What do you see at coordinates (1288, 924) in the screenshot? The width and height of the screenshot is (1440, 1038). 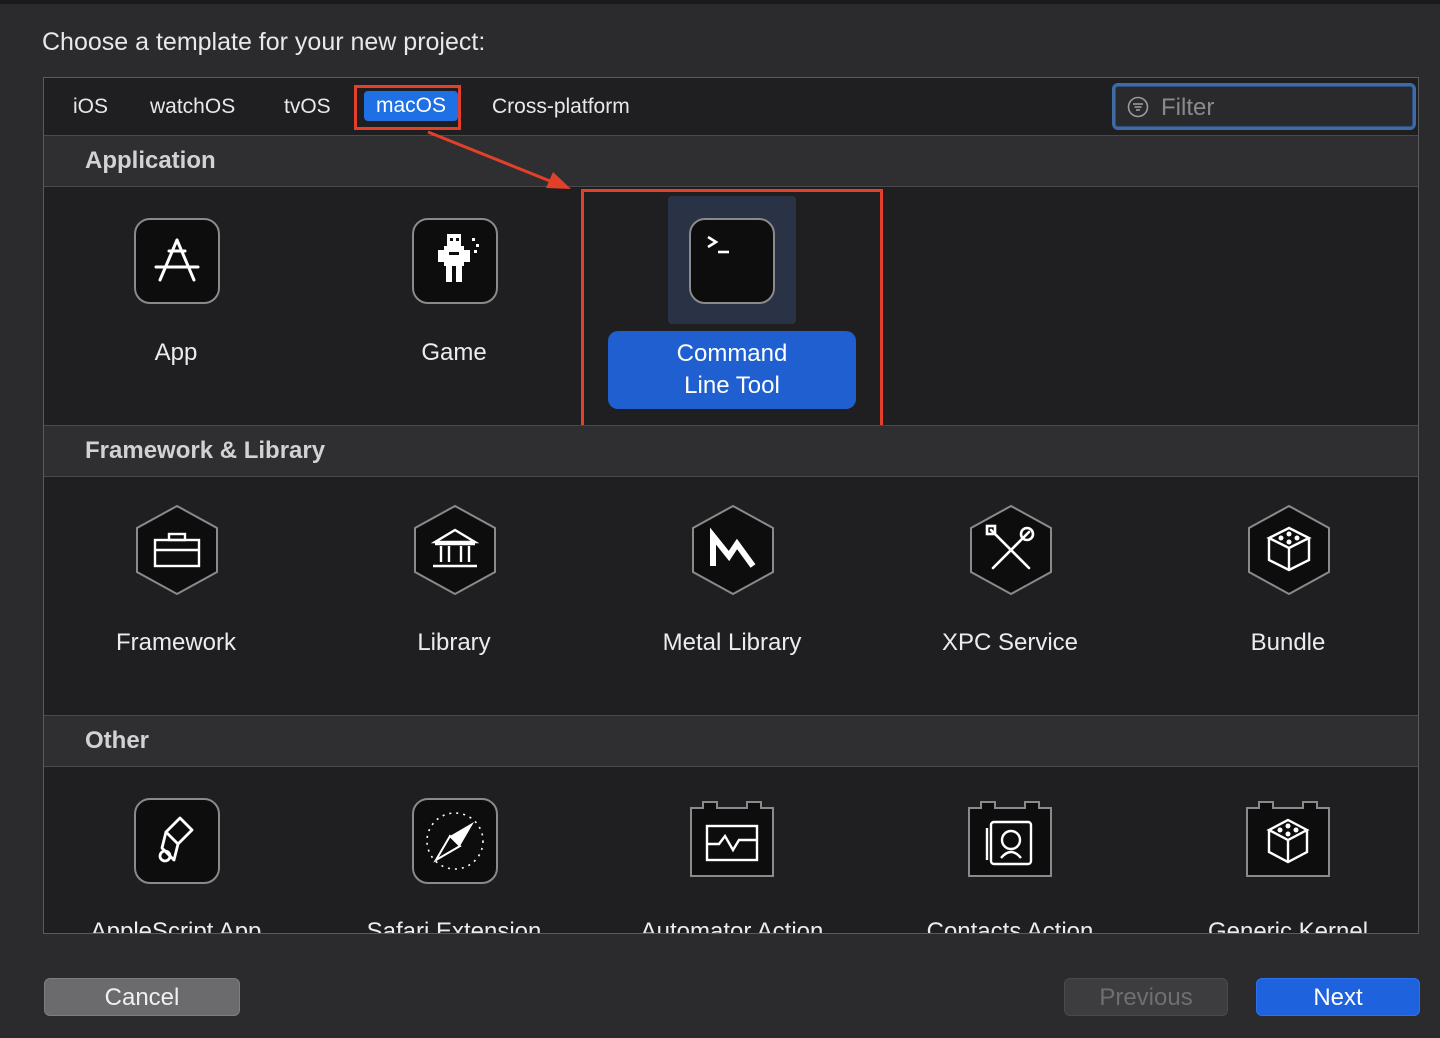 I see `template-label-generic-kernel: Generic Kernel` at bounding box center [1288, 924].